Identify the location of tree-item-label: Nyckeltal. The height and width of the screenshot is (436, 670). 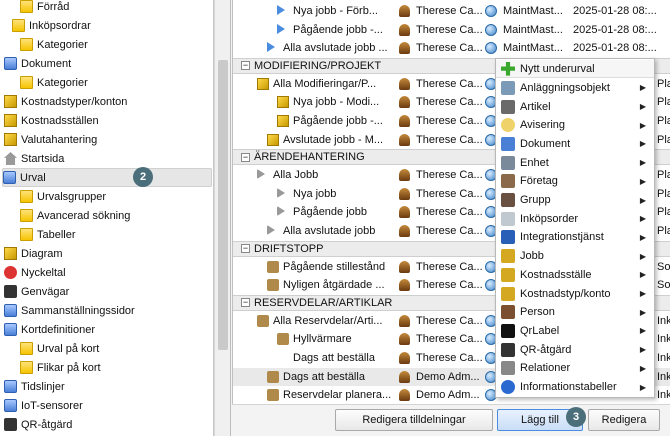
(43, 272).